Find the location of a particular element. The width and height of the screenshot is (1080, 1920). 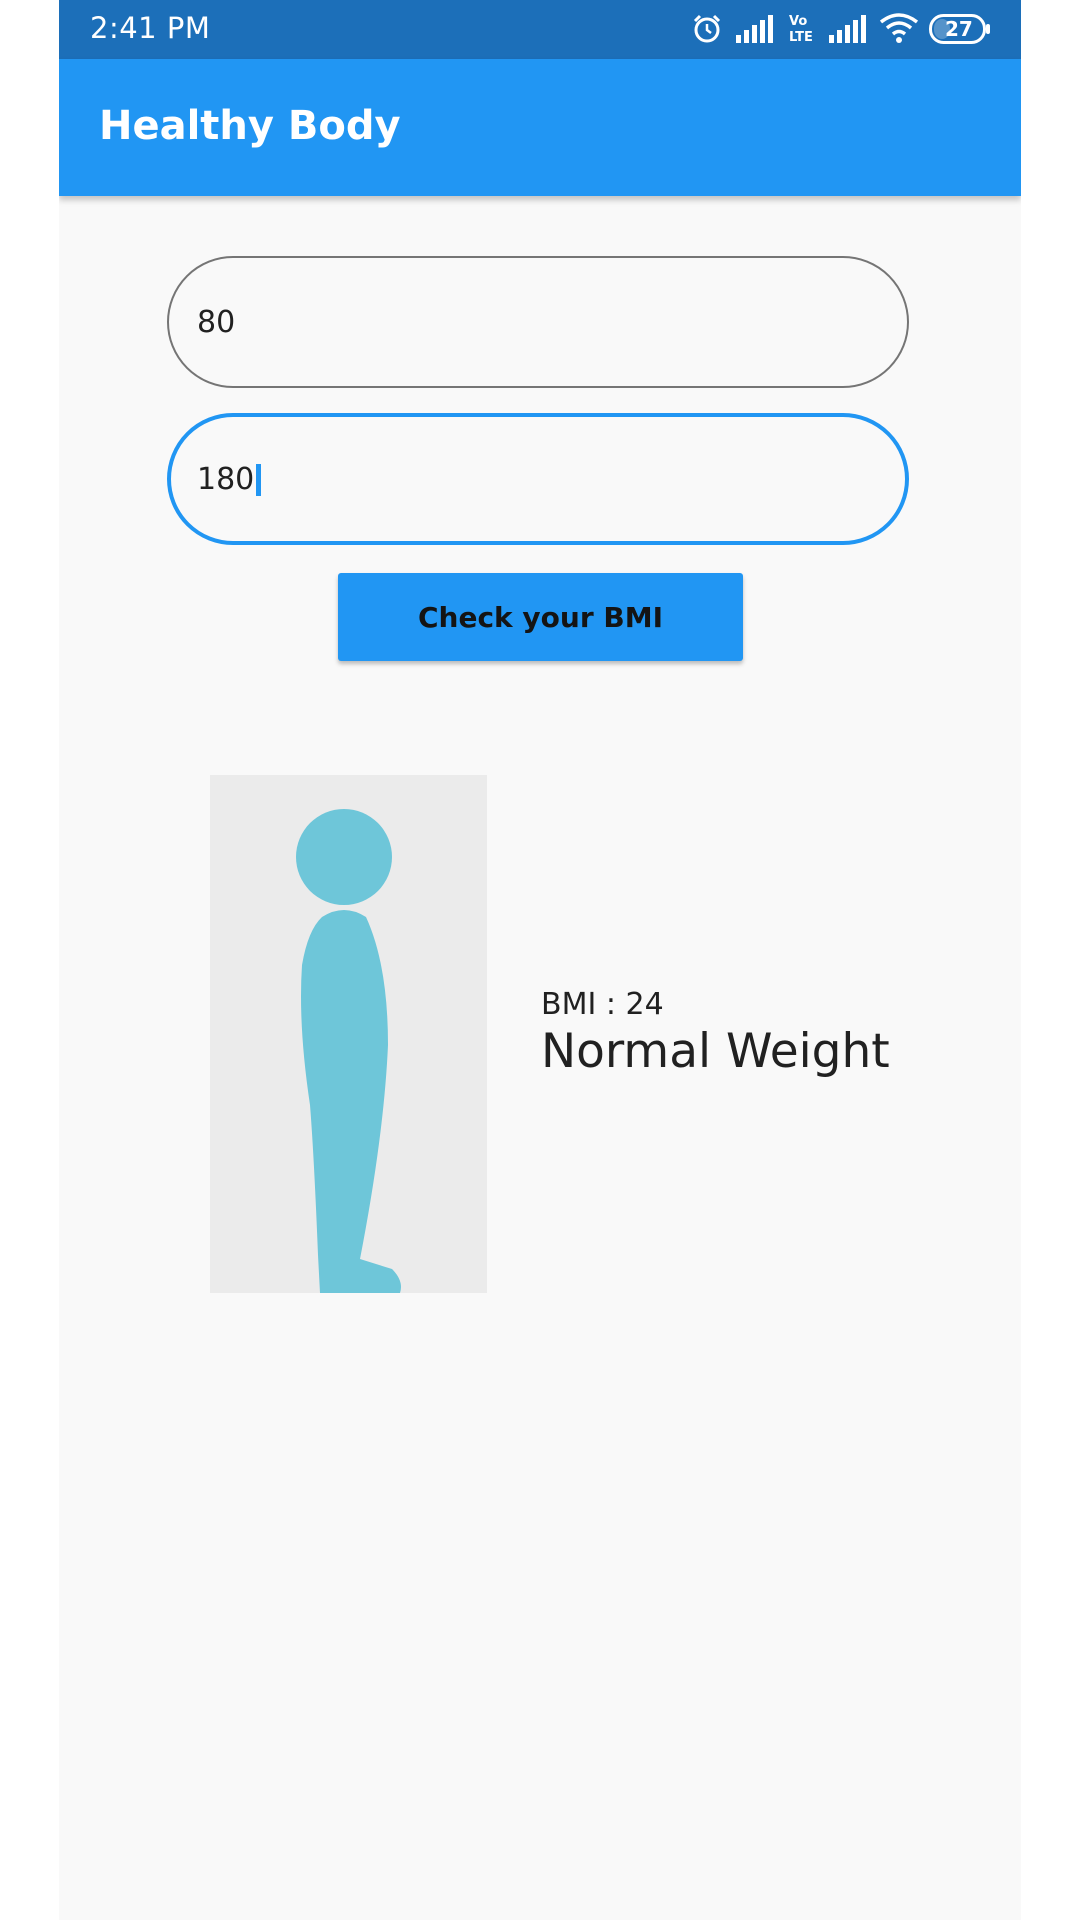

bmi-result: BMI : 24 Normal Weight is located at coordinates (715, 1033).